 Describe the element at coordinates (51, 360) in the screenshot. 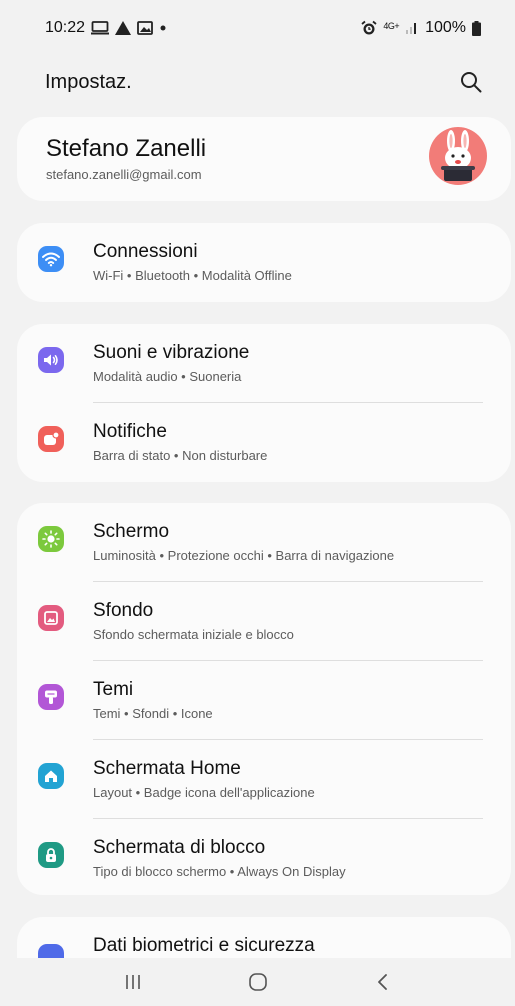

I see `sound-icon` at that location.